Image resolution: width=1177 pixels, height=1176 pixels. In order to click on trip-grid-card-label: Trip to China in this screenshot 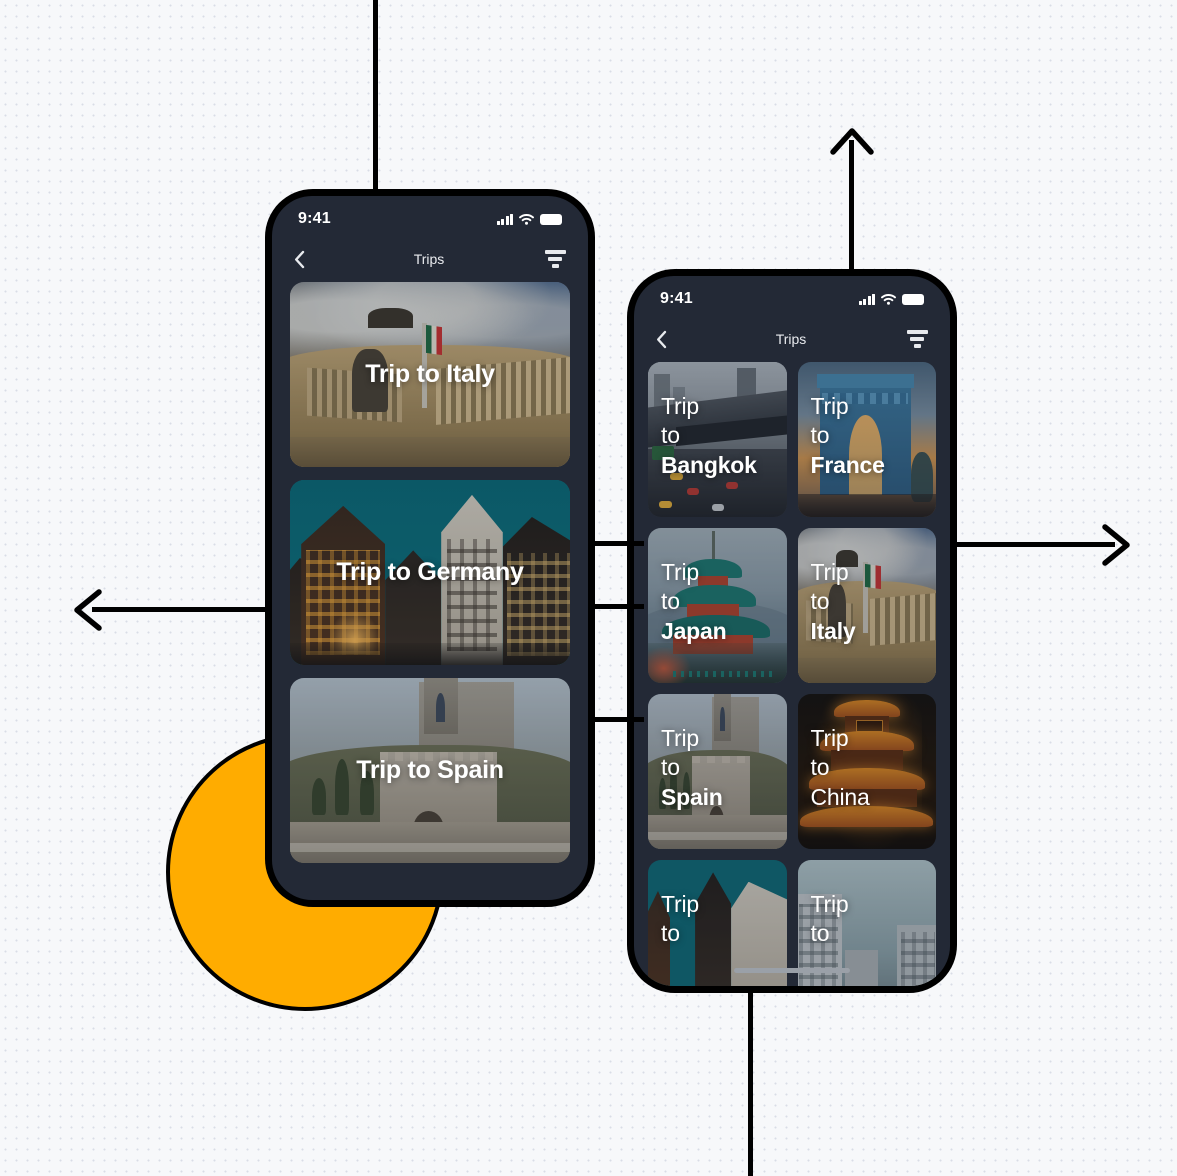, I will do `click(840, 768)`.